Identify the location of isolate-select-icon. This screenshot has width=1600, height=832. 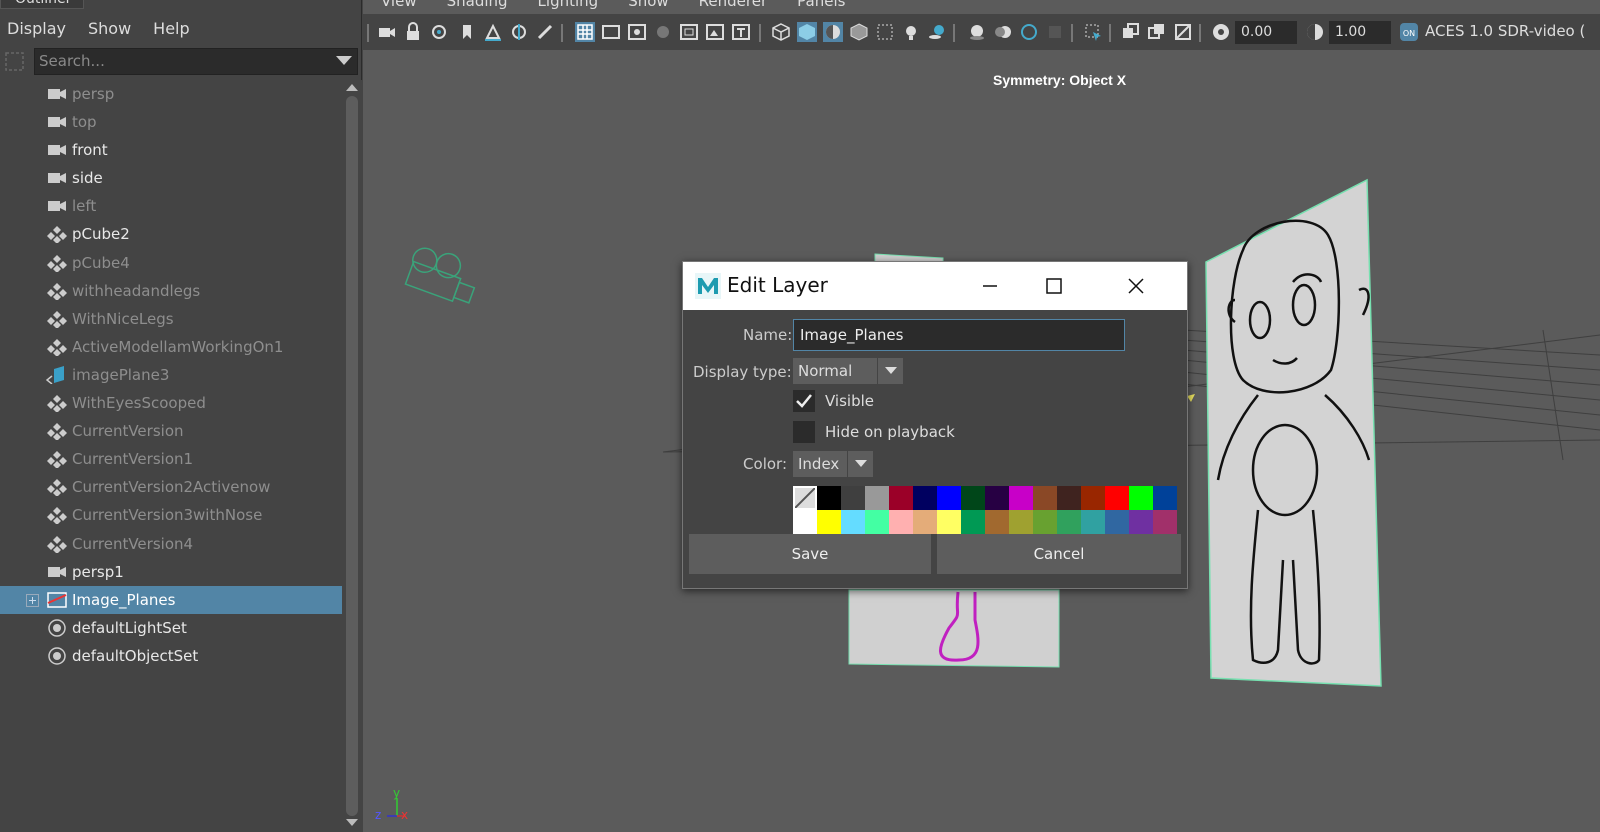
(1093, 32).